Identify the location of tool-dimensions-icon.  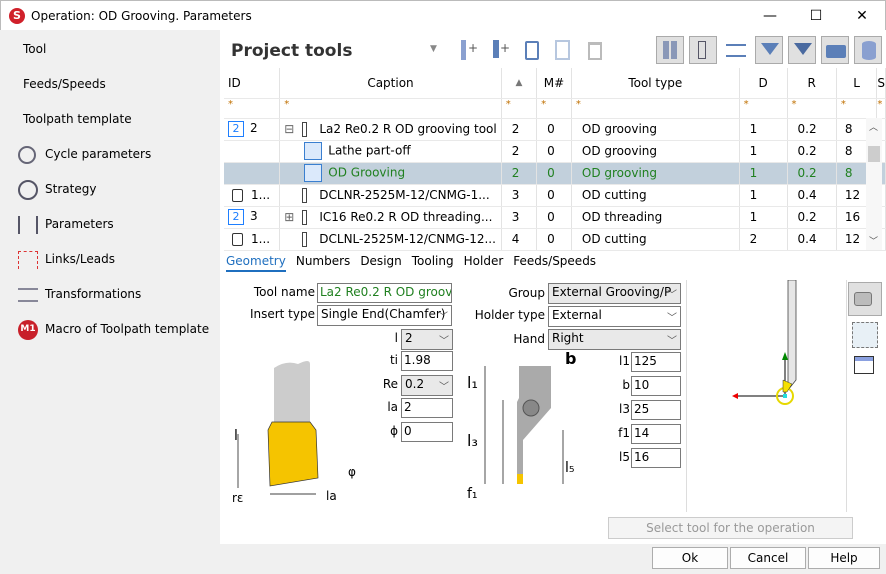
(703, 50).